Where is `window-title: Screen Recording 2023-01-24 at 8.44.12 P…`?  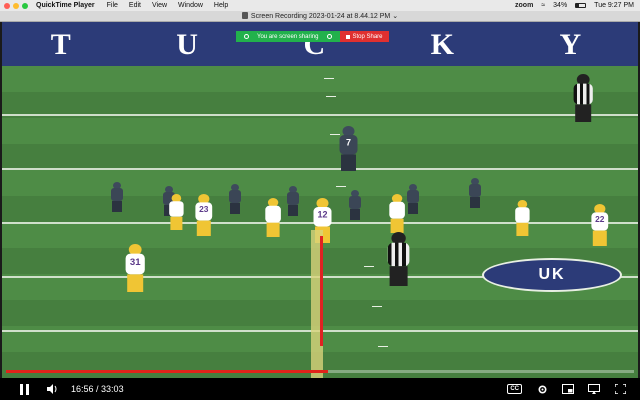 window-title: Screen Recording 2023-01-24 at 8.44.12 P… is located at coordinates (320, 16).